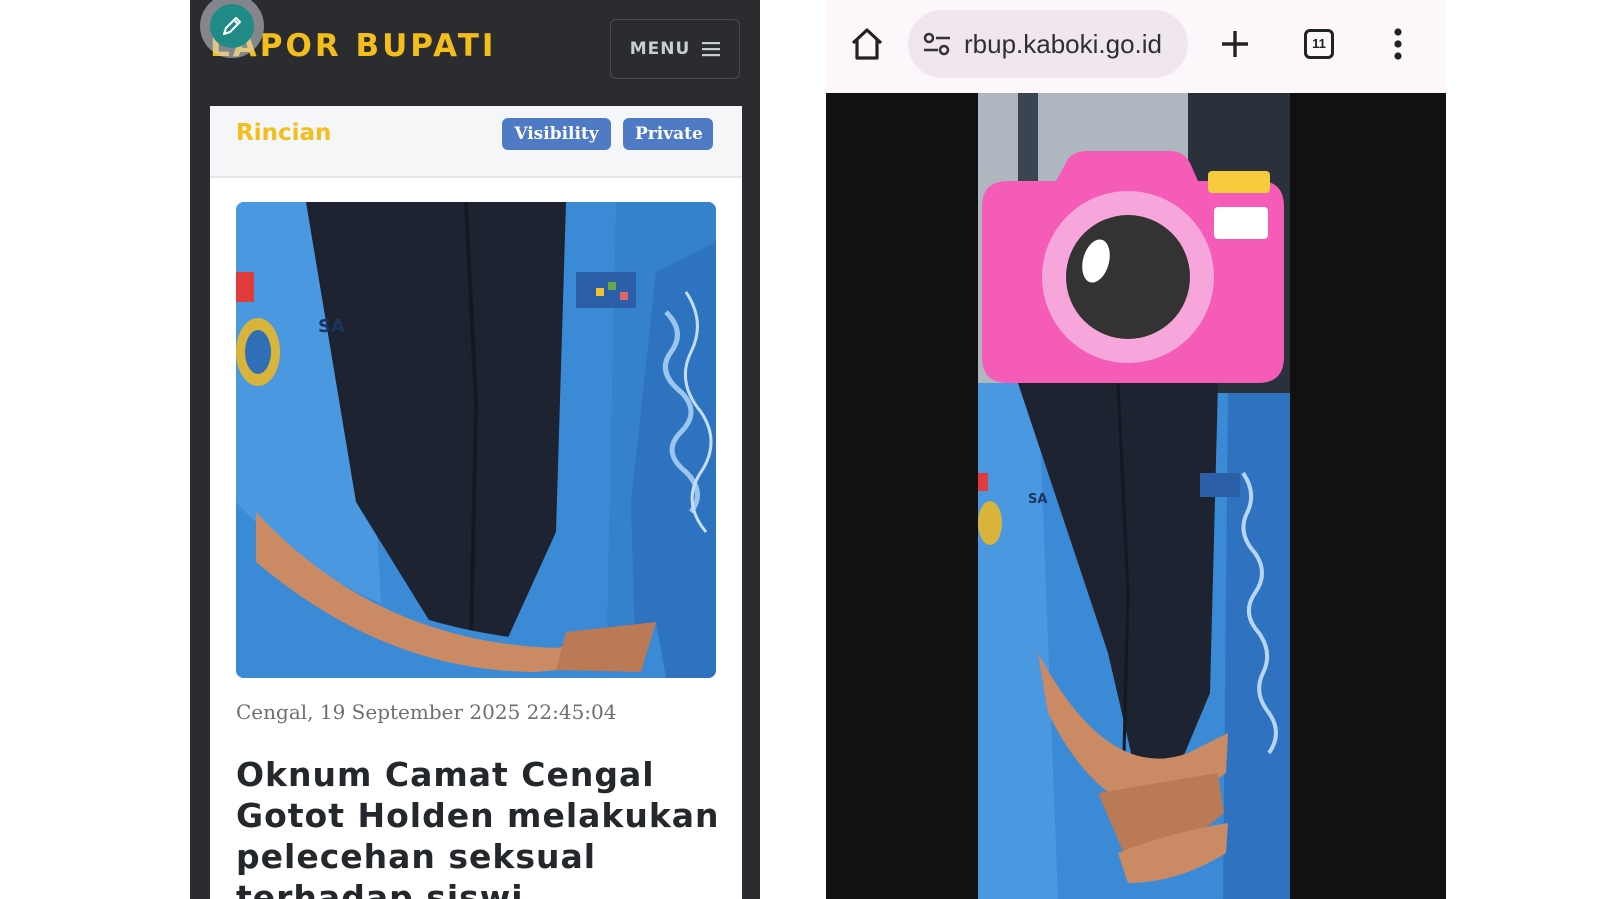  Describe the element at coordinates (476, 142) in the screenshot. I see `card-header: Rincian Visibility Private` at that location.